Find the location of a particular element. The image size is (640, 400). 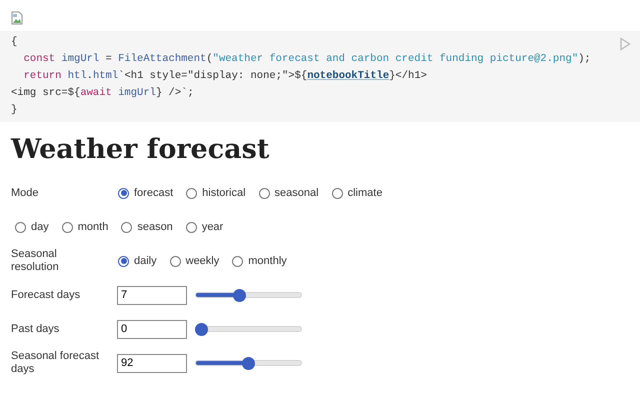

radio-option: monthly is located at coordinates (259, 261).